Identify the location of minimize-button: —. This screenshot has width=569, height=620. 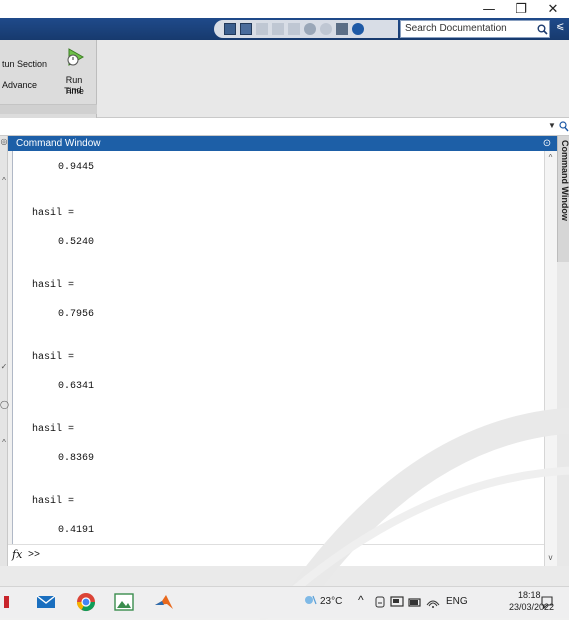
(489, 9).